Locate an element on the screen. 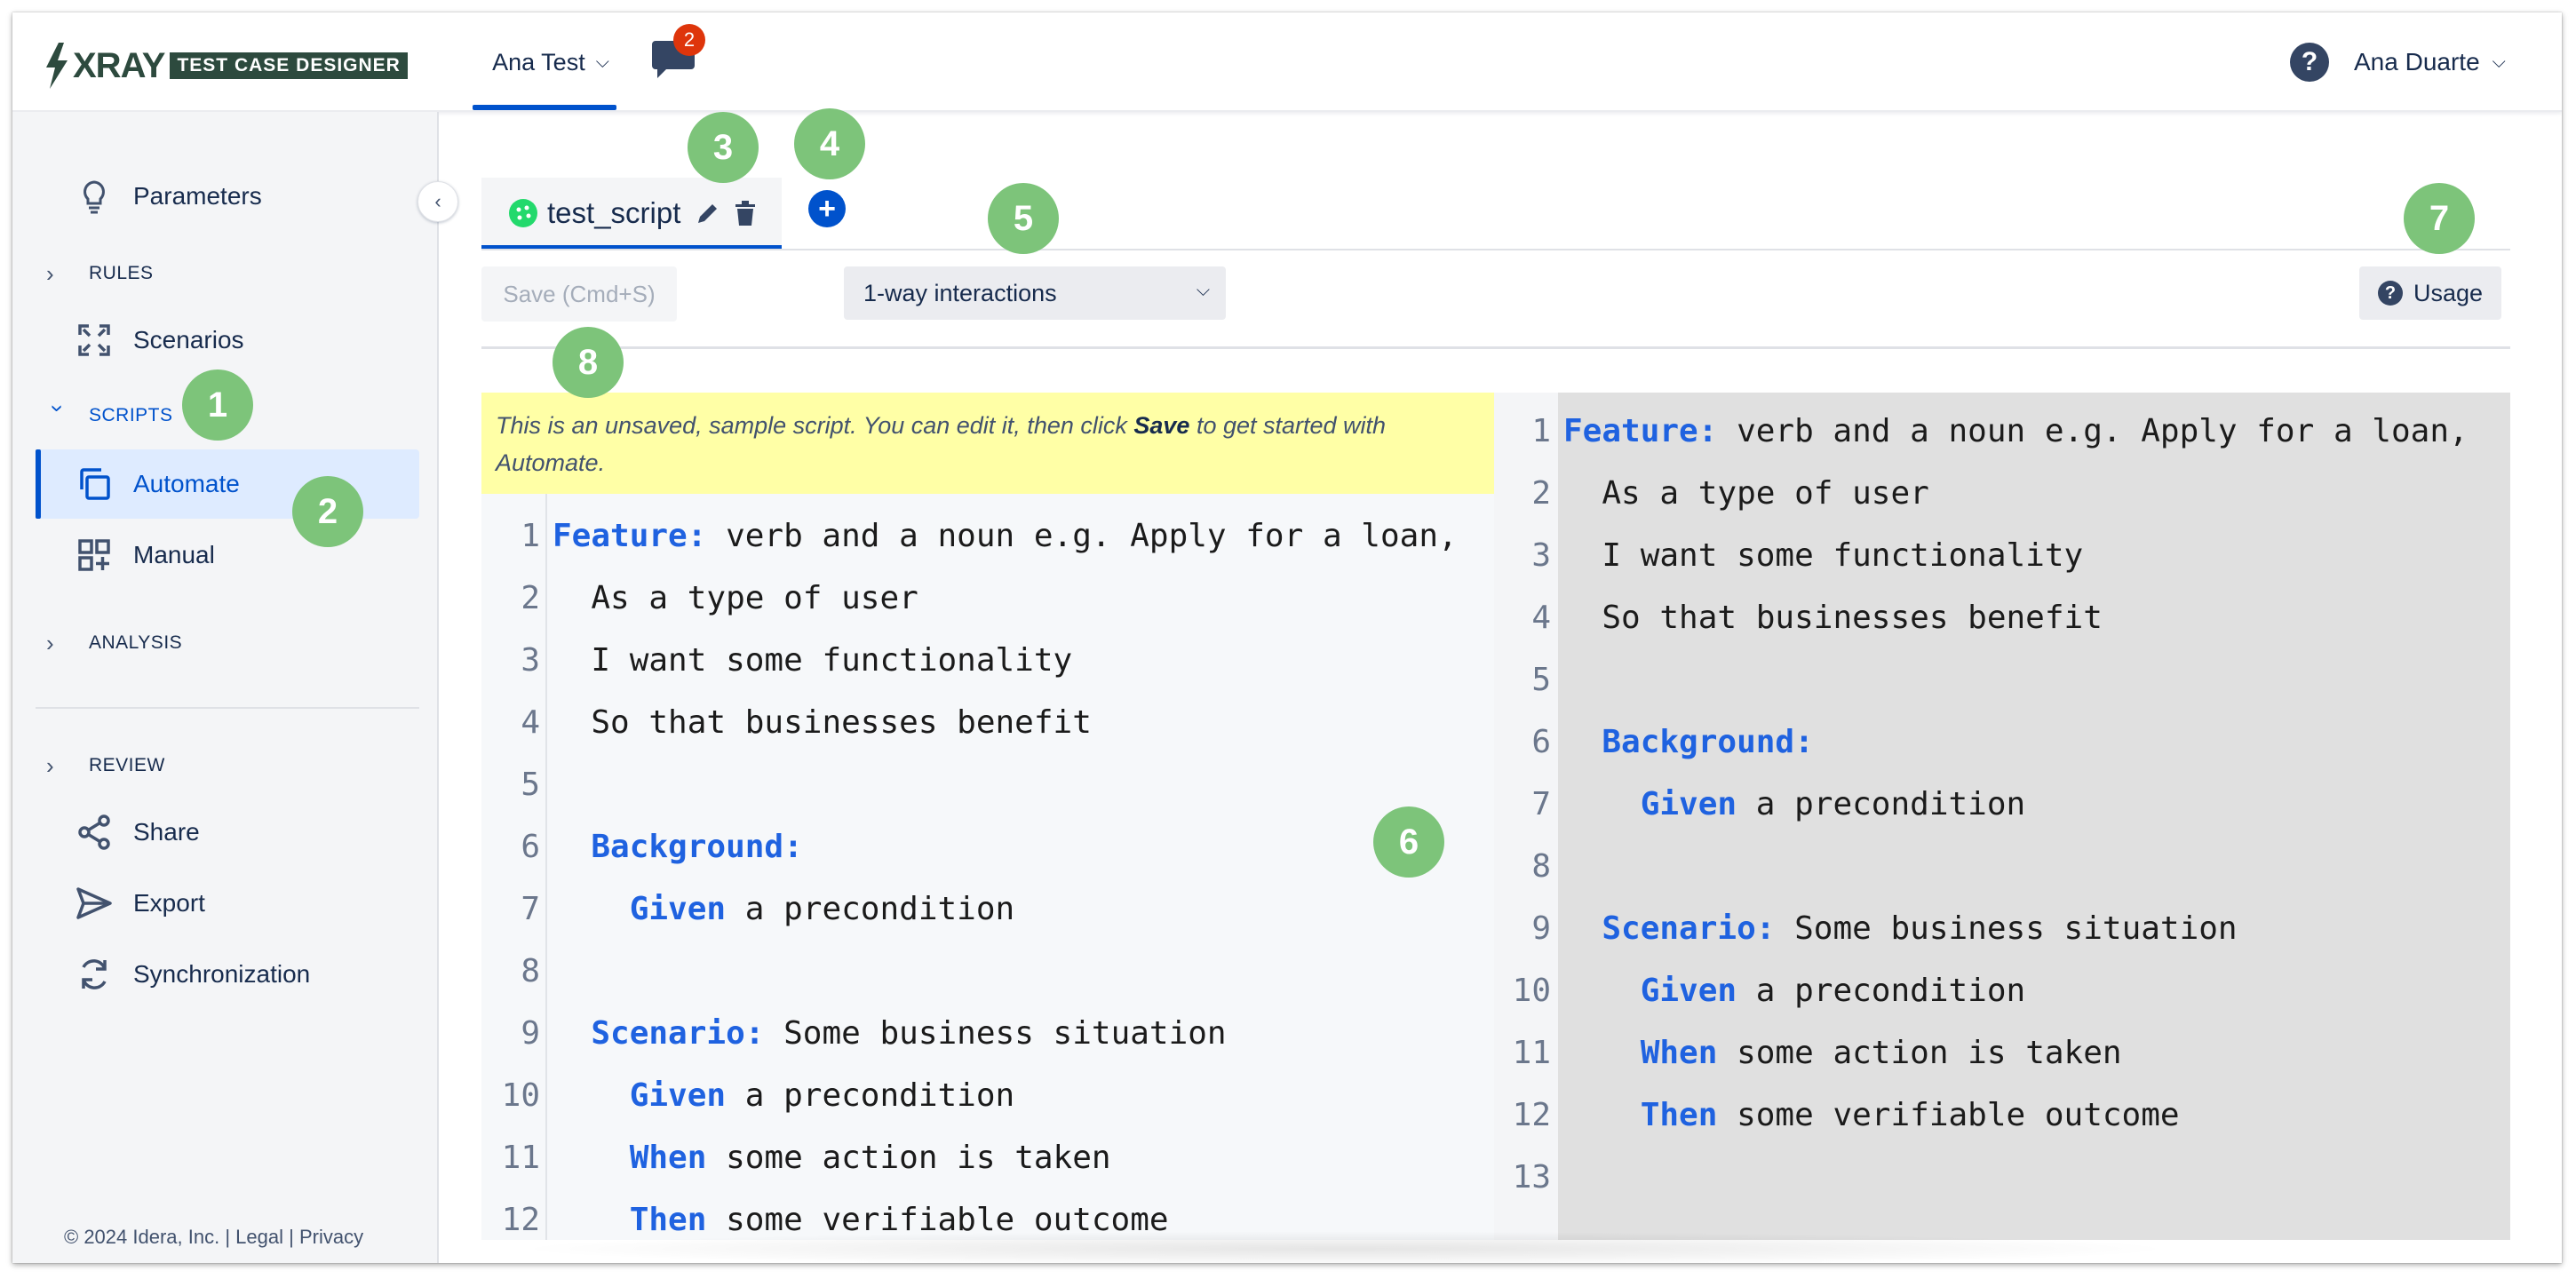  code-content: Some business situation is located at coordinates (2006, 928).